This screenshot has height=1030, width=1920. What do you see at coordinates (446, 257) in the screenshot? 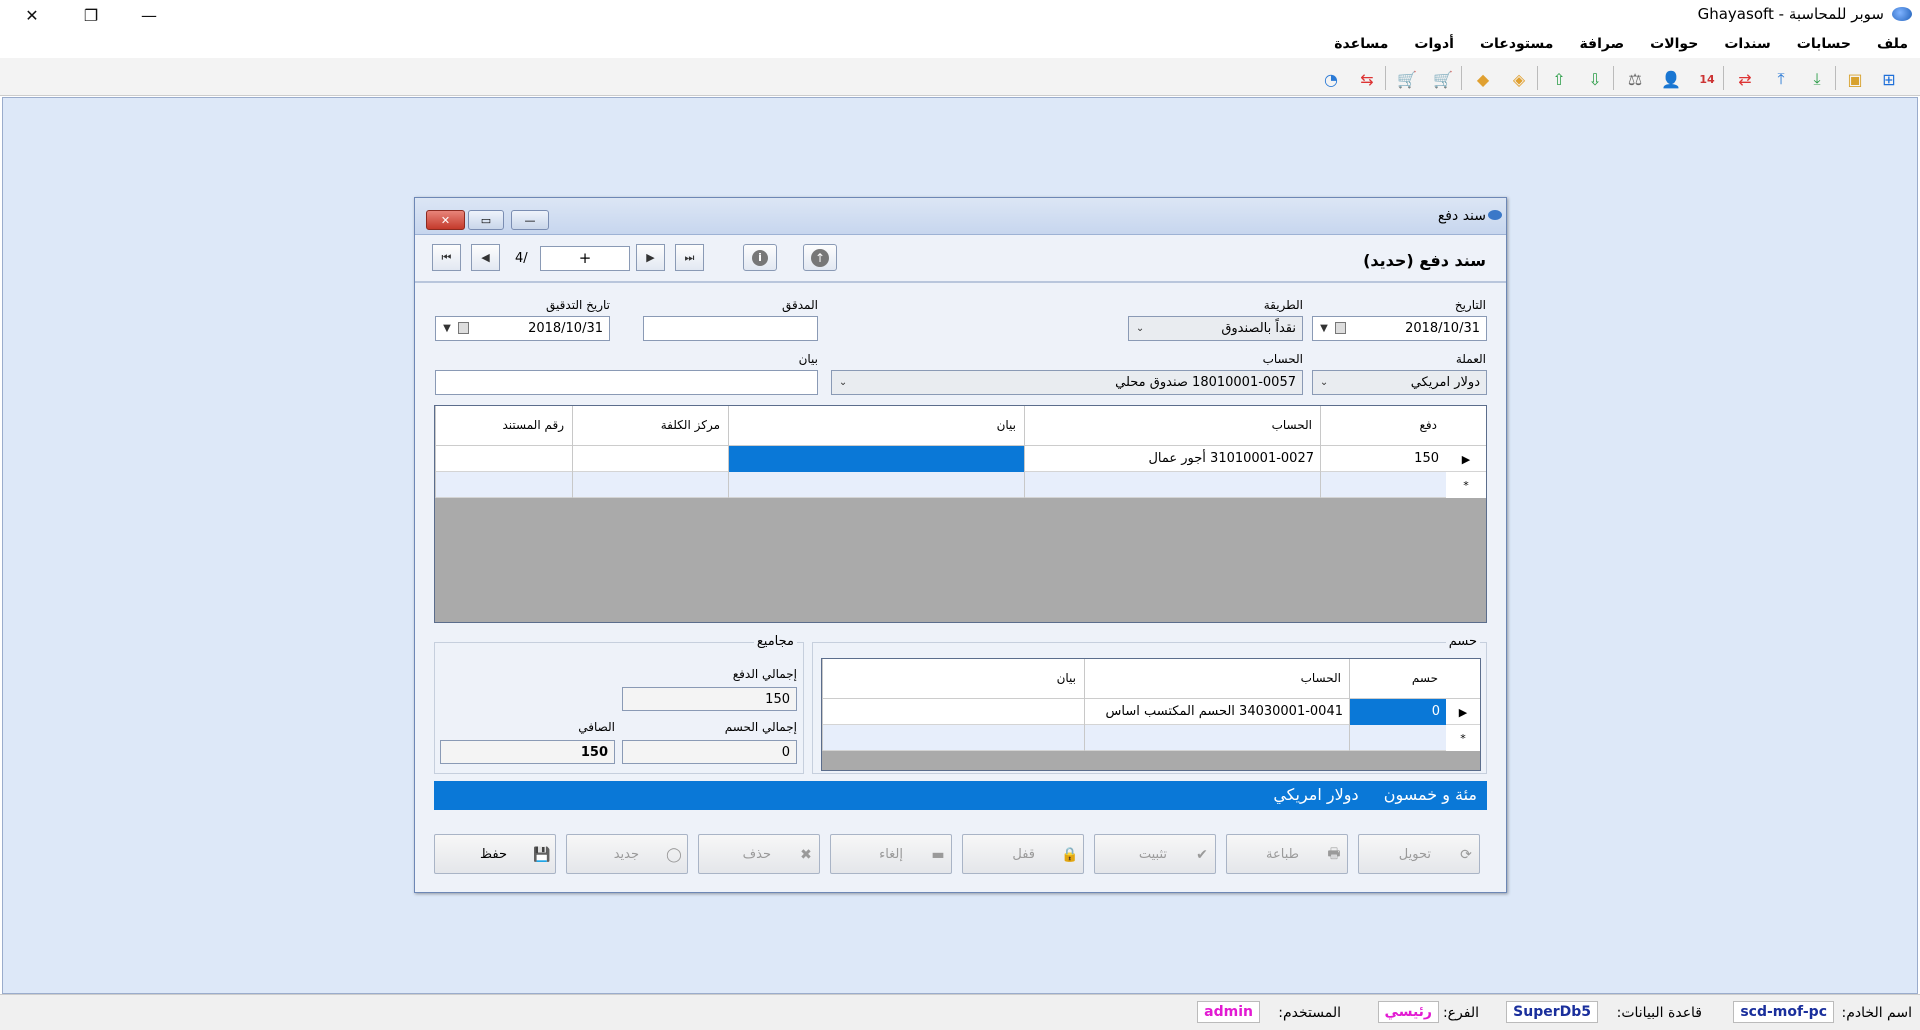
I see `first-record-button: ⏮` at bounding box center [446, 257].